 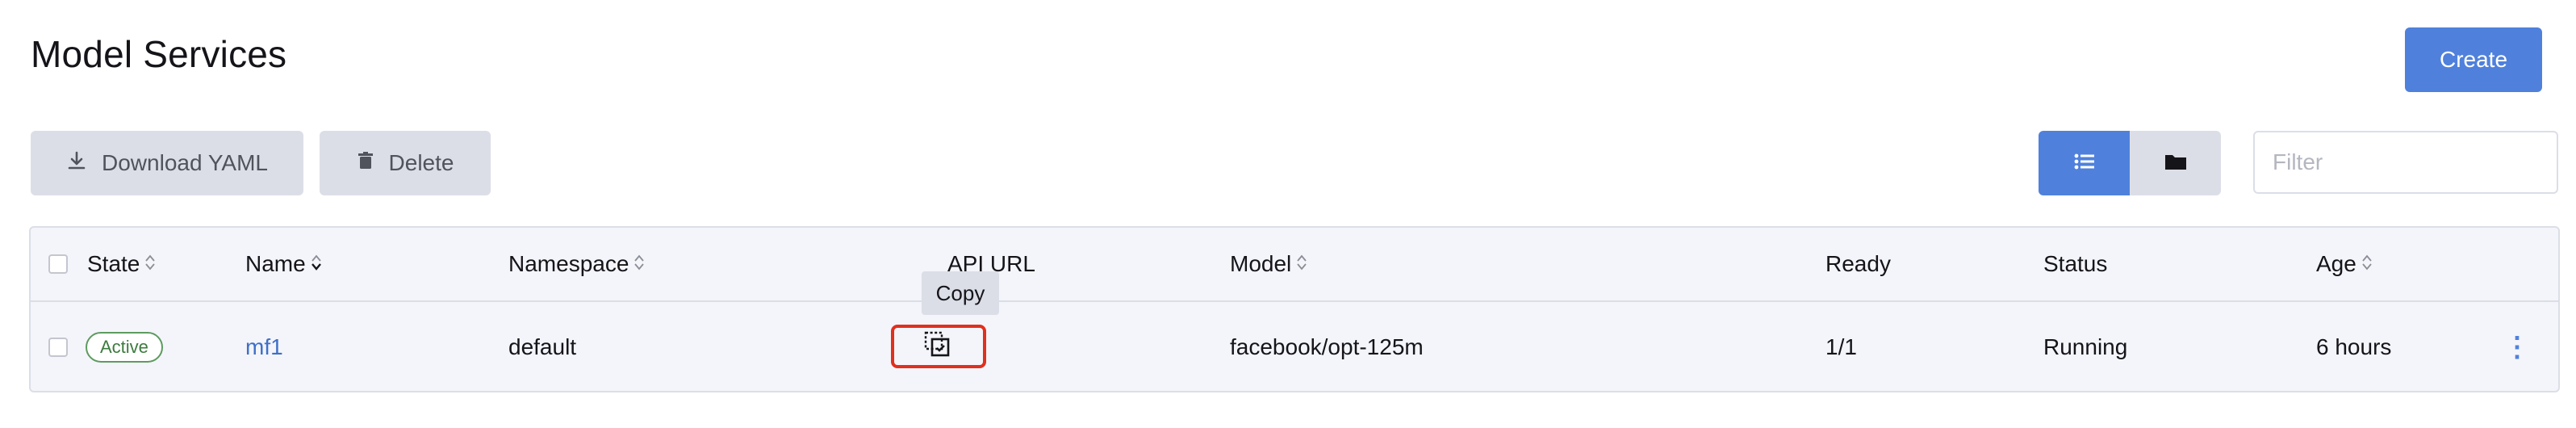 I want to click on model-cell: facebook/opt-125m, so click(x=1327, y=346).